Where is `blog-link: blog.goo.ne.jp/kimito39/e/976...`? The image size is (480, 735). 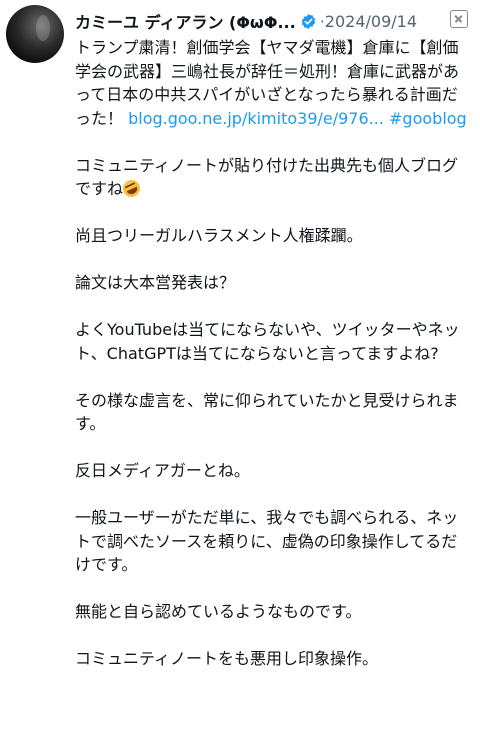
blog-link: blog.goo.ne.jp/kimito39/e/976... is located at coordinates (256, 118).